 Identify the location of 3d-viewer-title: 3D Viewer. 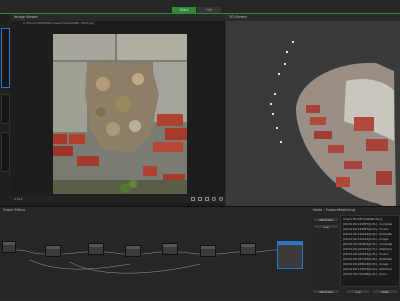
(313, 17).